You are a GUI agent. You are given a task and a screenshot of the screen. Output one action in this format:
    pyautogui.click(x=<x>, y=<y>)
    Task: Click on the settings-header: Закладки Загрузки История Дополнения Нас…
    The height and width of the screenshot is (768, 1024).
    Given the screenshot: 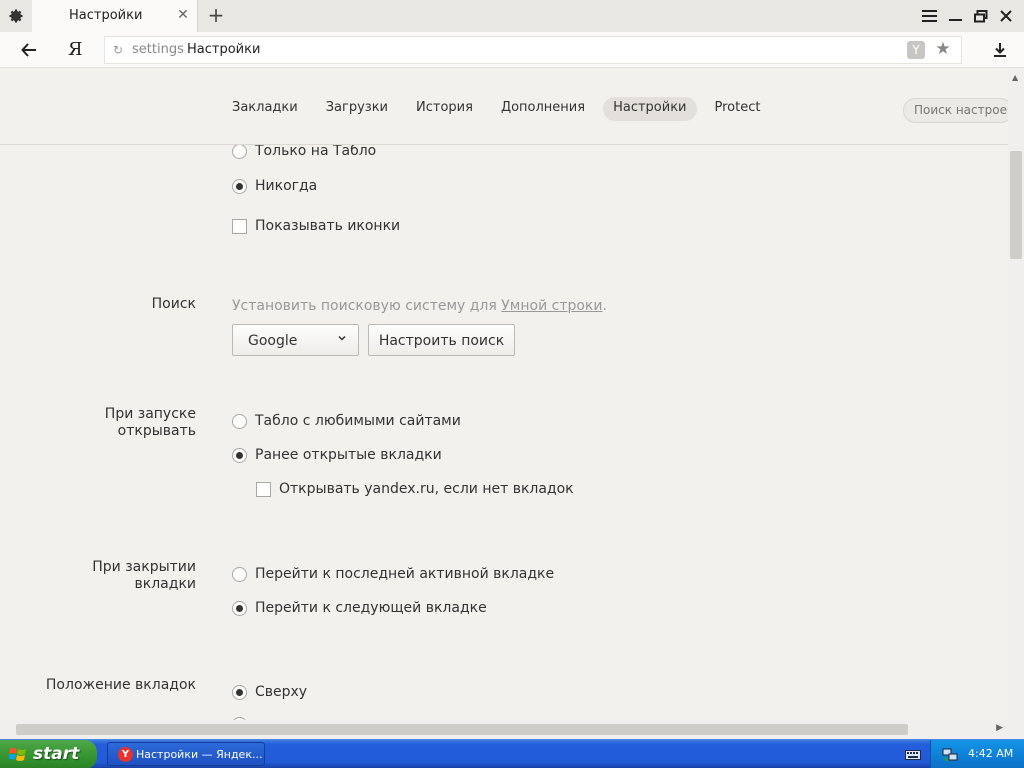 What is the action you would take?
    pyautogui.click(x=506, y=107)
    